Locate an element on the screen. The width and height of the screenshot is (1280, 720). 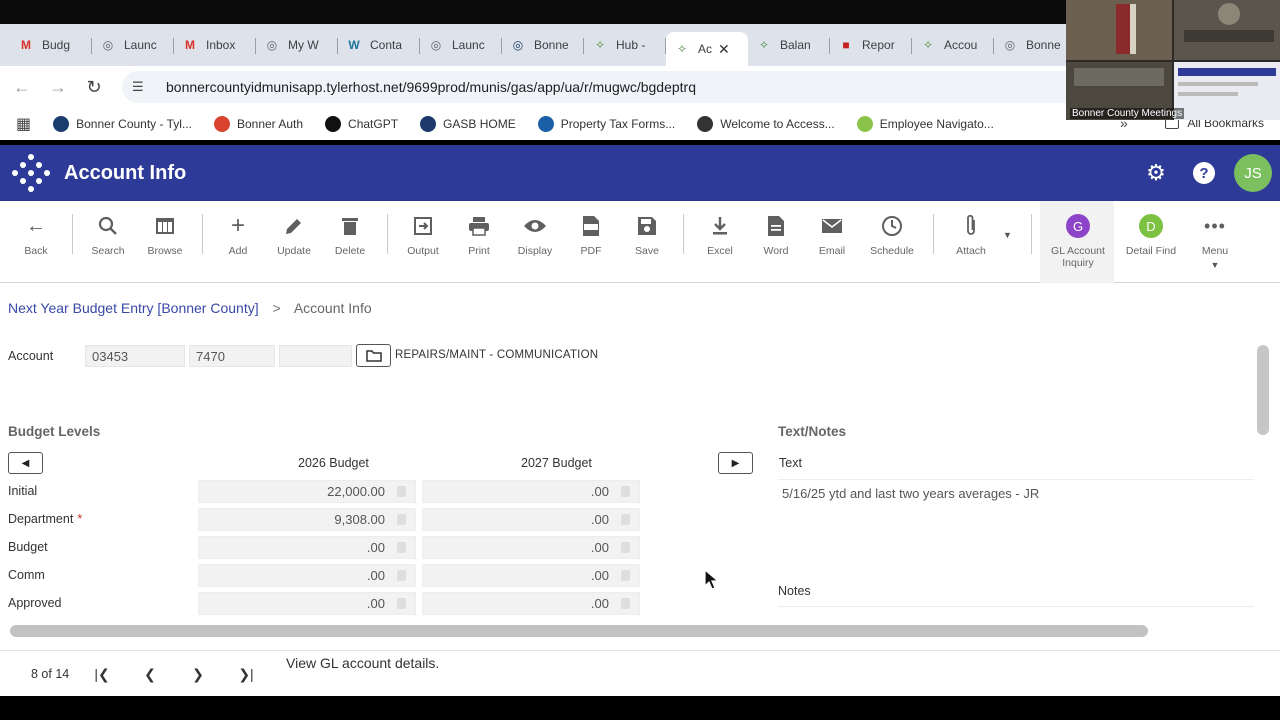
delete-button: Delete is located at coordinates (350, 242).